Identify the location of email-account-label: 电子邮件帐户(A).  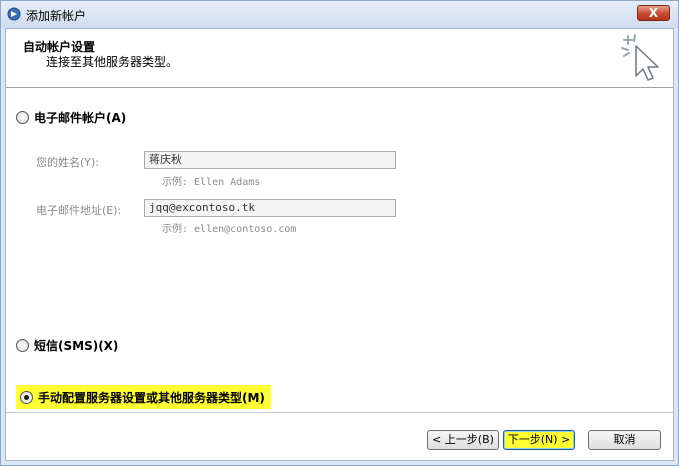
(80, 117).